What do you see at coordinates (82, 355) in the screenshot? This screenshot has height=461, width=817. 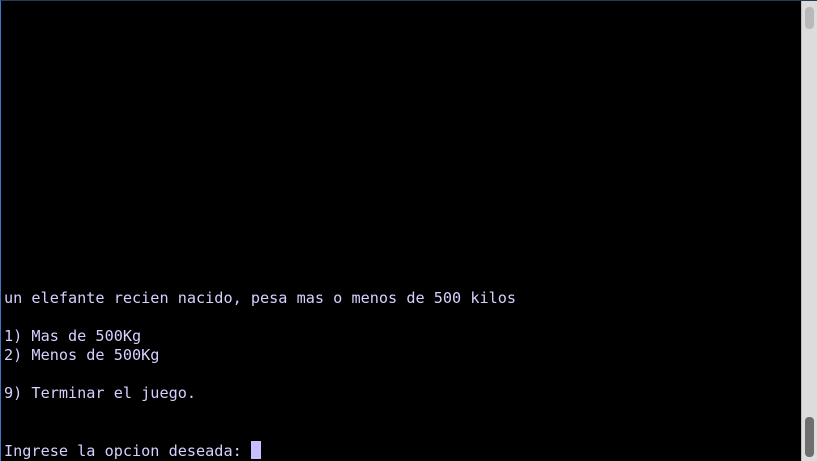 I see `option-2-line: 2) Menos de 500Kg` at bounding box center [82, 355].